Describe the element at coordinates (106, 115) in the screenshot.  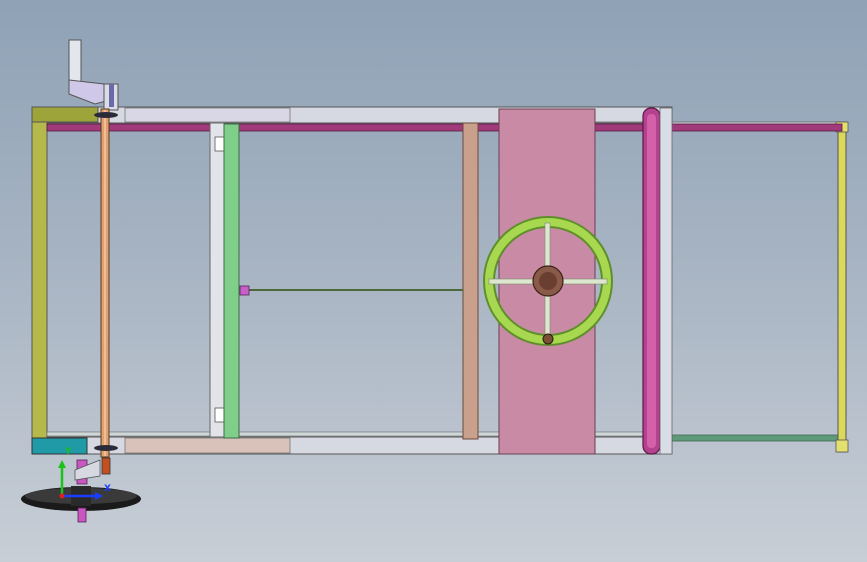
I see `screw-collar-top` at that location.